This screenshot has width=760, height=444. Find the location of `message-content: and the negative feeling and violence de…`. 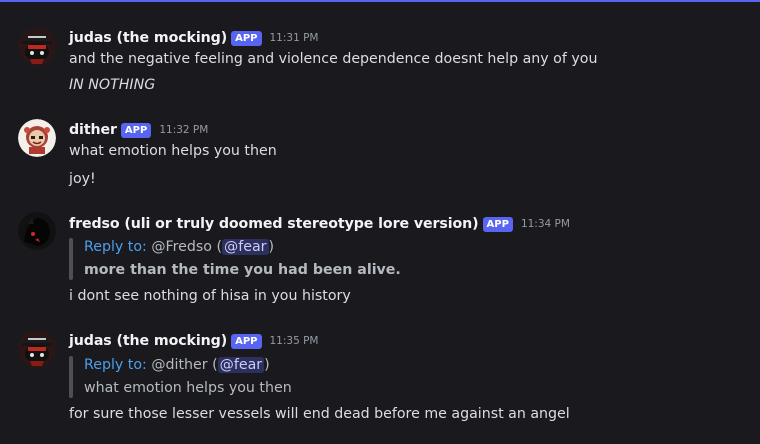

message-content: and the negative feeling and violence de… is located at coordinates (333, 59).